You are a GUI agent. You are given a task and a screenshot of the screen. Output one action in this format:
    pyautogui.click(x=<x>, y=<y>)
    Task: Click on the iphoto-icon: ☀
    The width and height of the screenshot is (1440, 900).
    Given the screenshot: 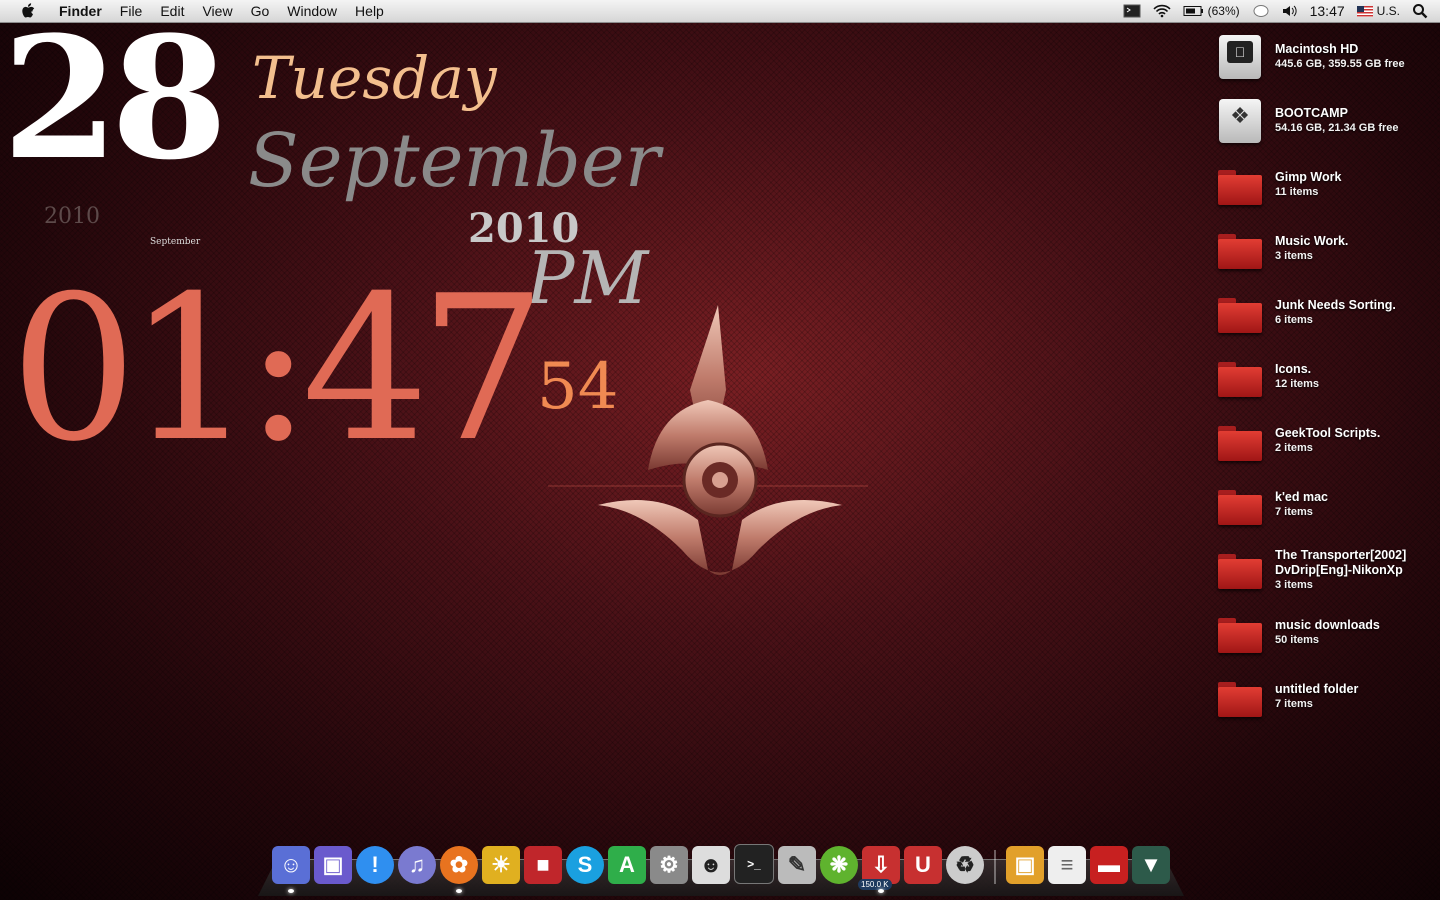 What is the action you would take?
    pyautogui.click(x=501, y=864)
    